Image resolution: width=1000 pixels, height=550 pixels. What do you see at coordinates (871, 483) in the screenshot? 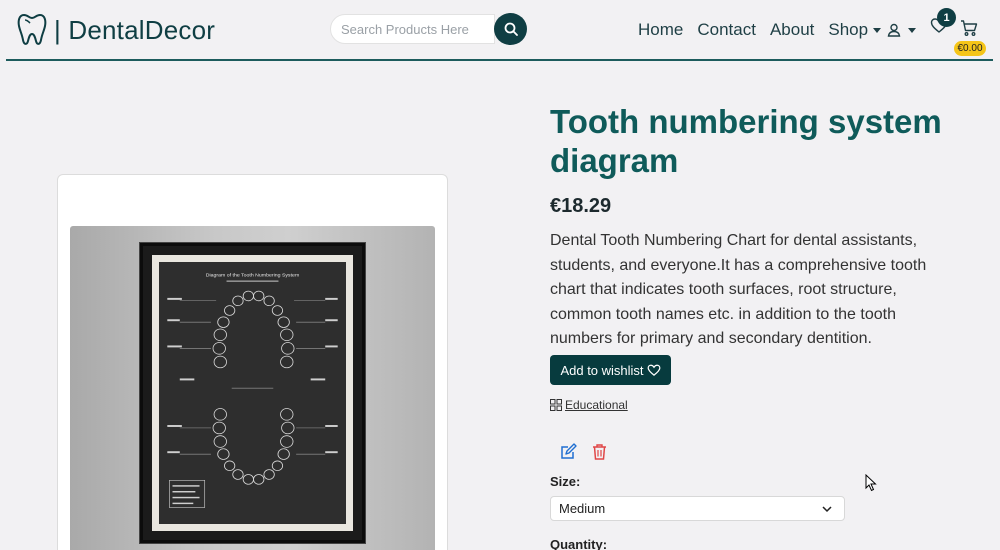
I see `mouse-pointer-icon` at bounding box center [871, 483].